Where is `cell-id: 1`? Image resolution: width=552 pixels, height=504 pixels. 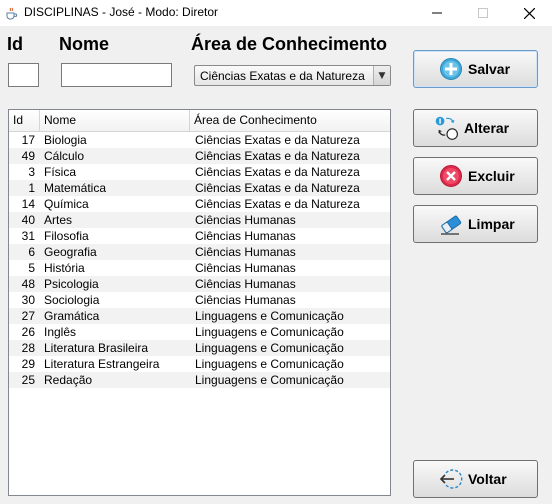
cell-id: 1 is located at coordinates (31, 188).